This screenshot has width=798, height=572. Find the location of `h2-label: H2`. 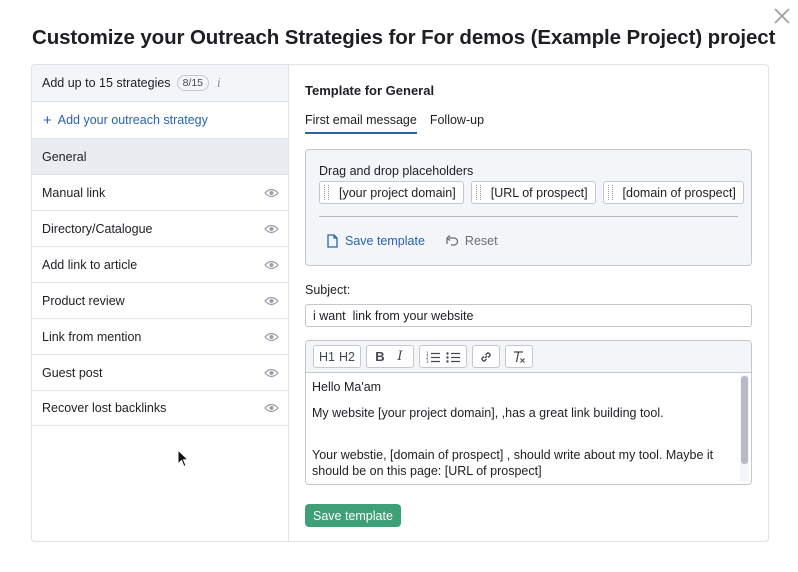

h2-label: H2 is located at coordinates (347, 356).